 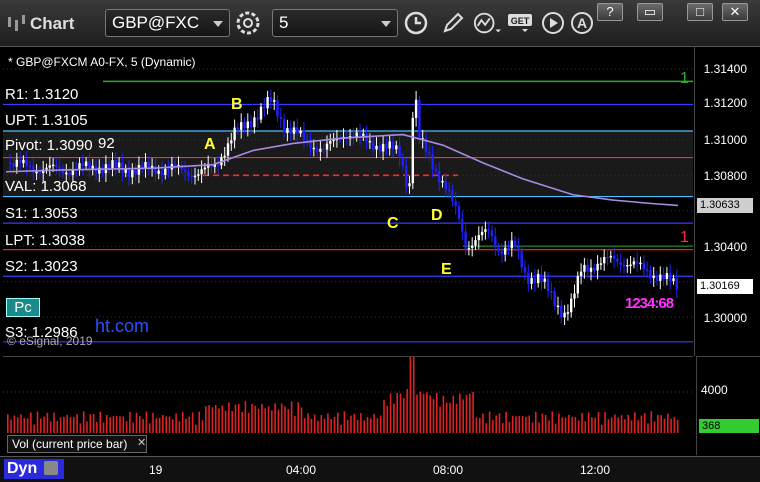 What do you see at coordinates (45, 240) in the screenshot?
I see `level-lpt-label: LPT: 1.3038` at bounding box center [45, 240].